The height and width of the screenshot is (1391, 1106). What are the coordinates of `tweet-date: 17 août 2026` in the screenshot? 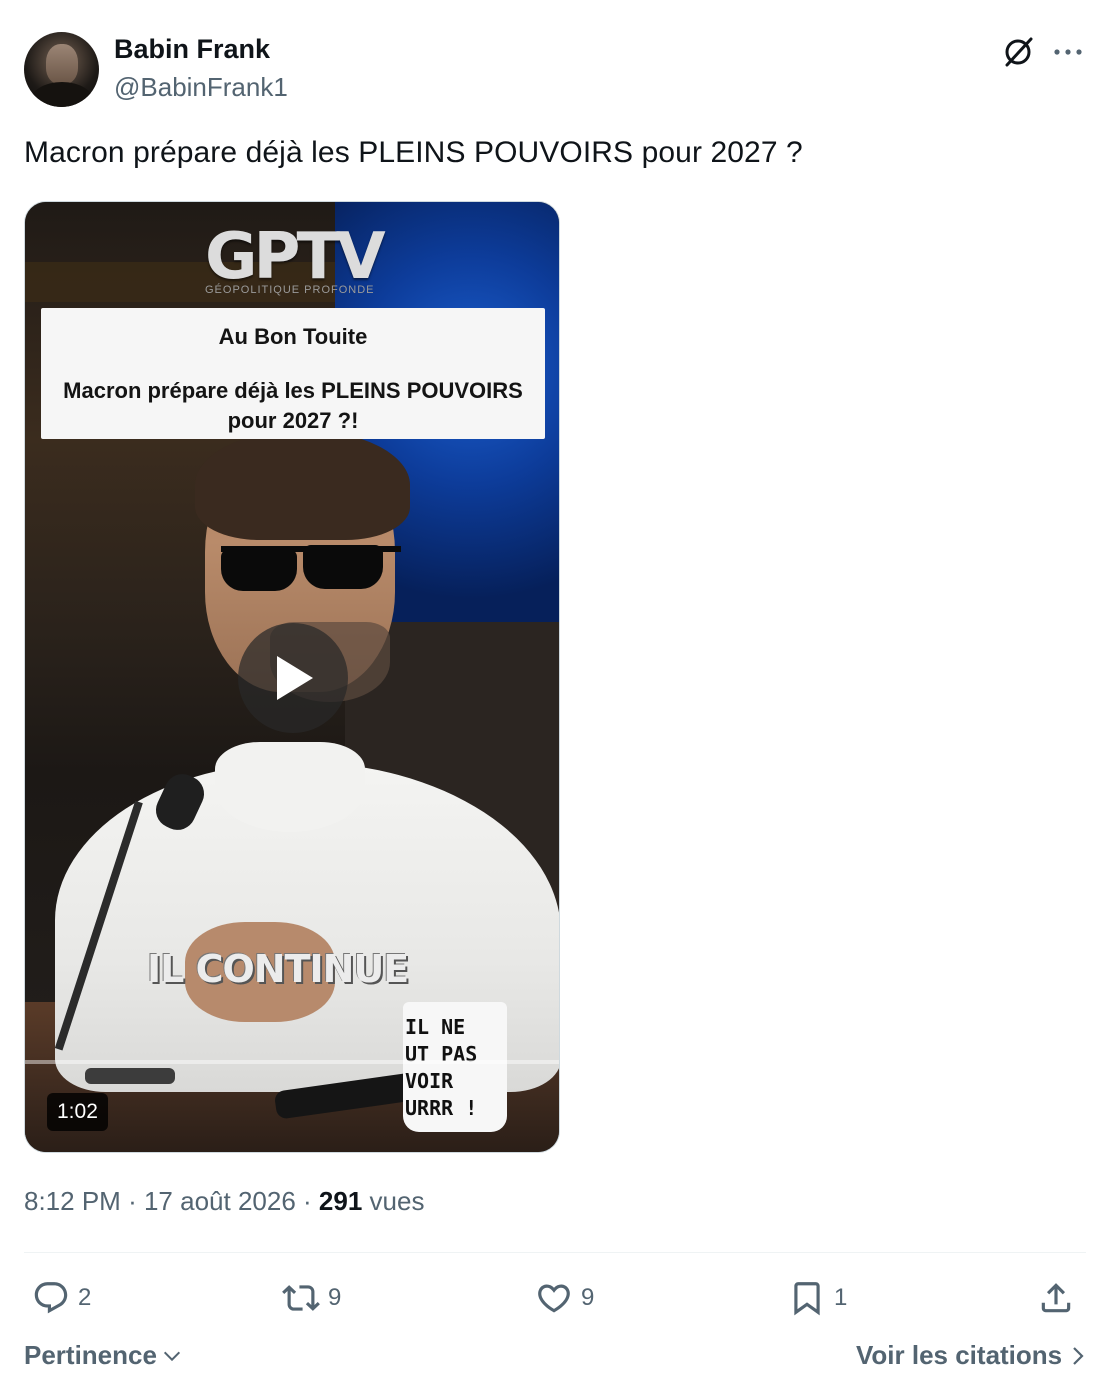 It's located at (220, 1201).